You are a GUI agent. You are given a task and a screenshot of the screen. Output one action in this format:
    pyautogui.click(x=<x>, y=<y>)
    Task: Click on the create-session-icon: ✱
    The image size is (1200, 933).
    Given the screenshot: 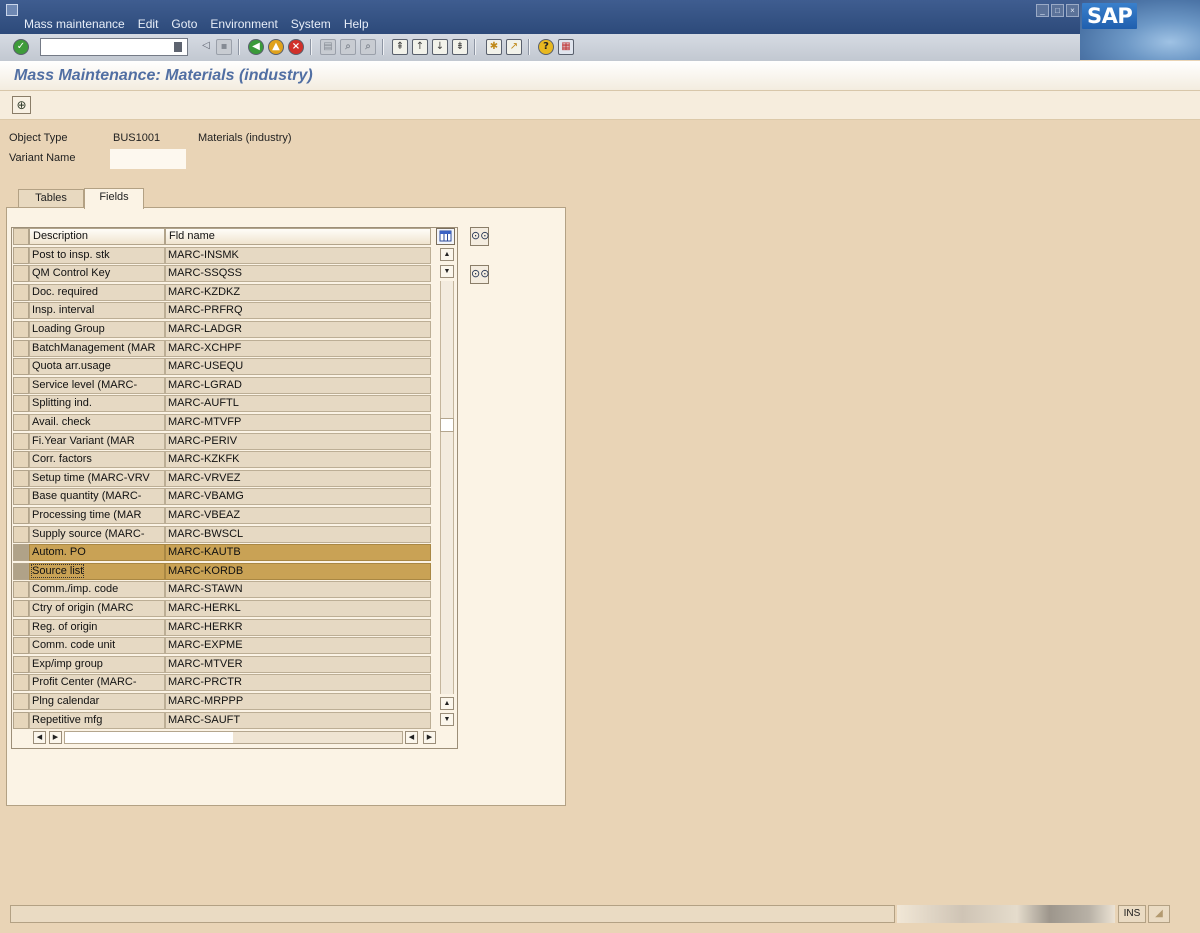 What is the action you would take?
    pyautogui.click(x=494, y=47)
    